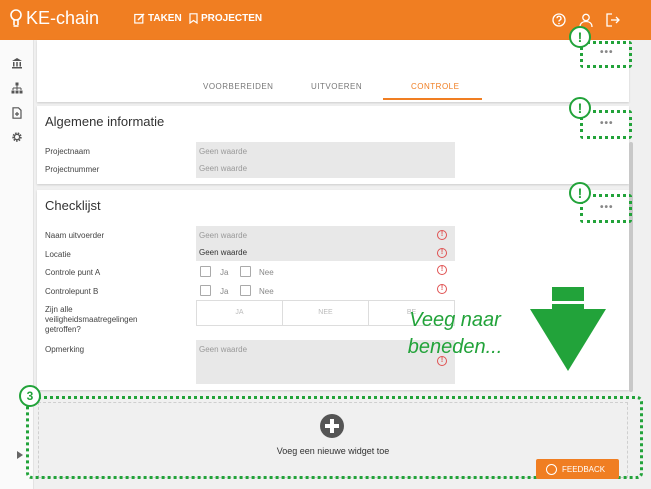  Describe the element at coordinates (205, 290) in the screenshot. I see `controle-b-ja-checkbox` at that location.